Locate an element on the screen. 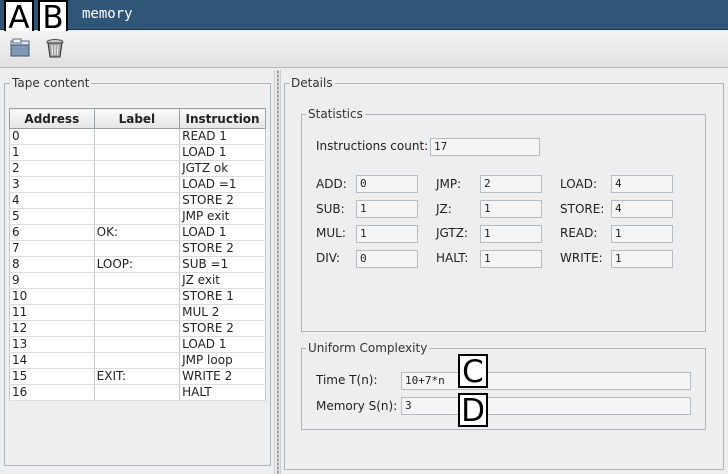 Image resolution: width=728 pixels, height=474 pixels. mul-count-field: 1 is located at coordinates (387, 234).